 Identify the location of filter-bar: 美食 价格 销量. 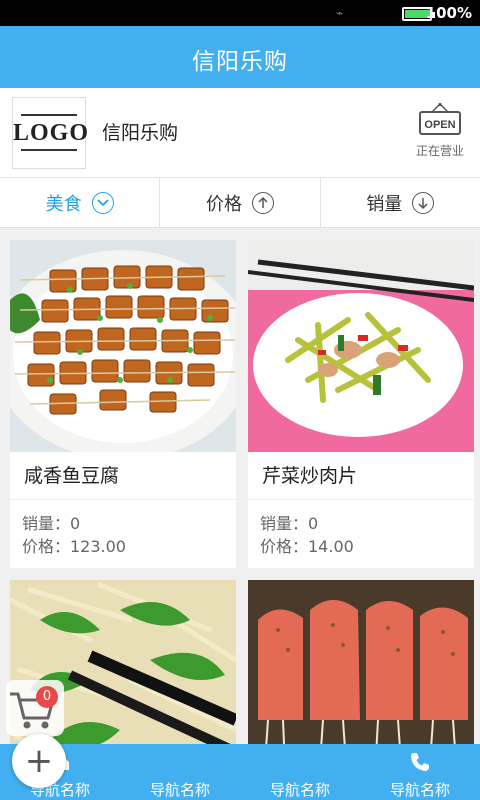
(240, 203).